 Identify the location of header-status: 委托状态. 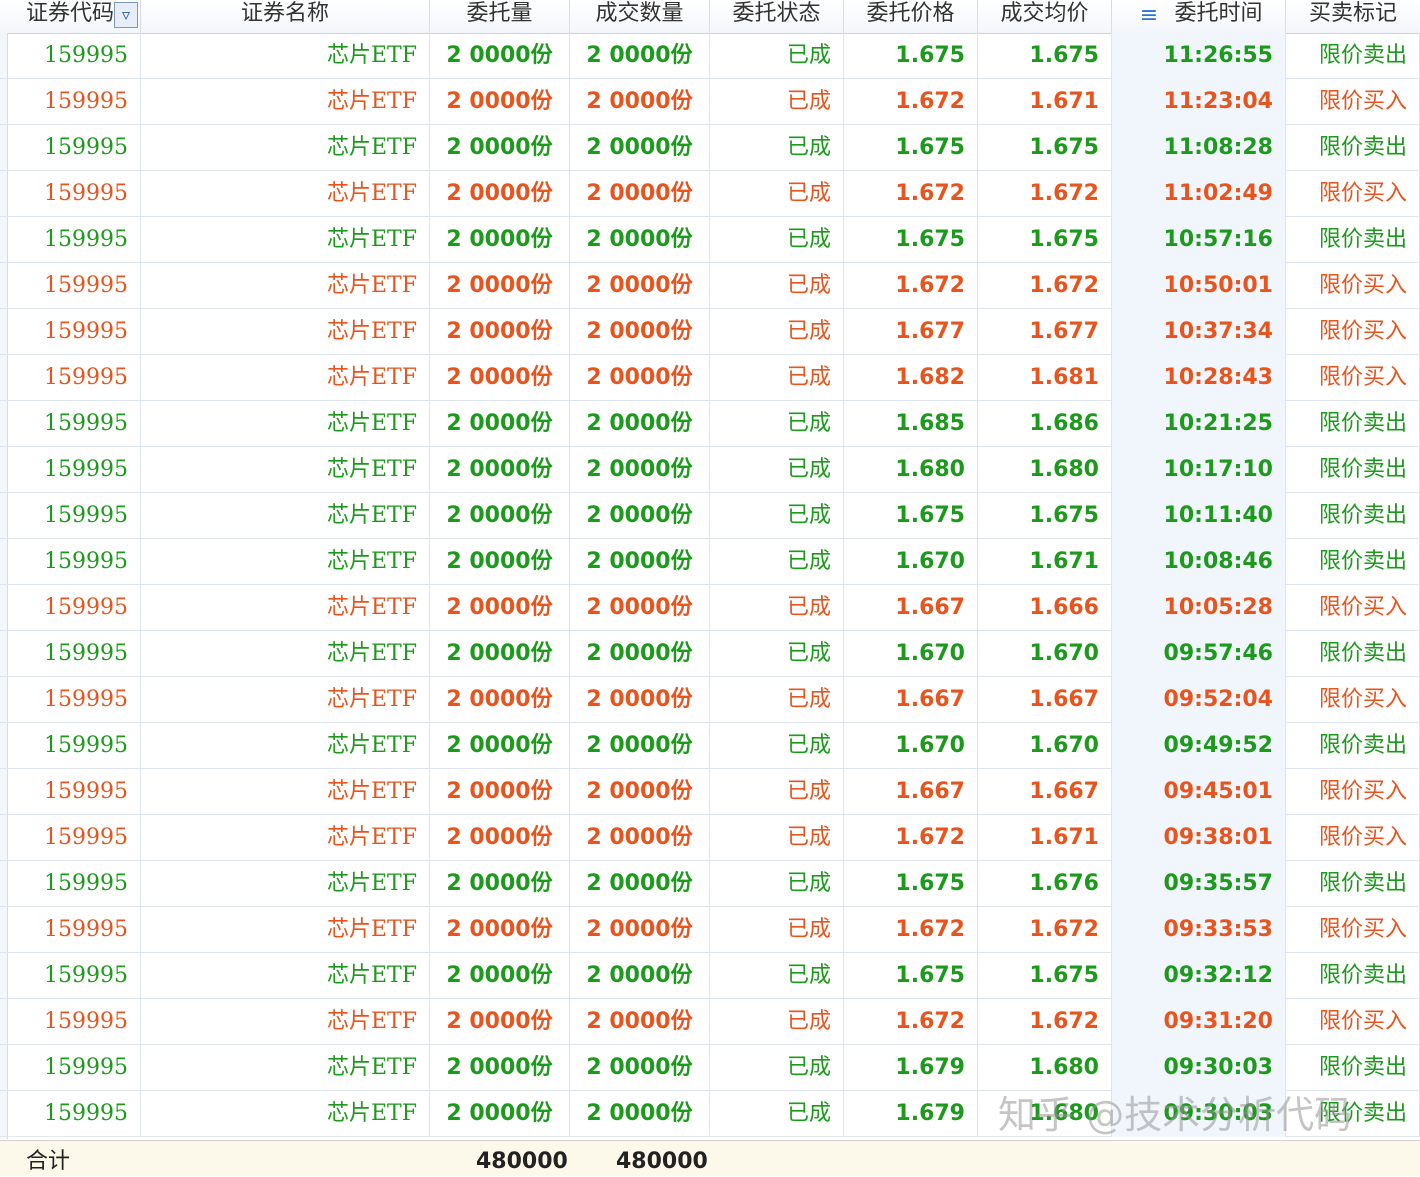
(777, 16).